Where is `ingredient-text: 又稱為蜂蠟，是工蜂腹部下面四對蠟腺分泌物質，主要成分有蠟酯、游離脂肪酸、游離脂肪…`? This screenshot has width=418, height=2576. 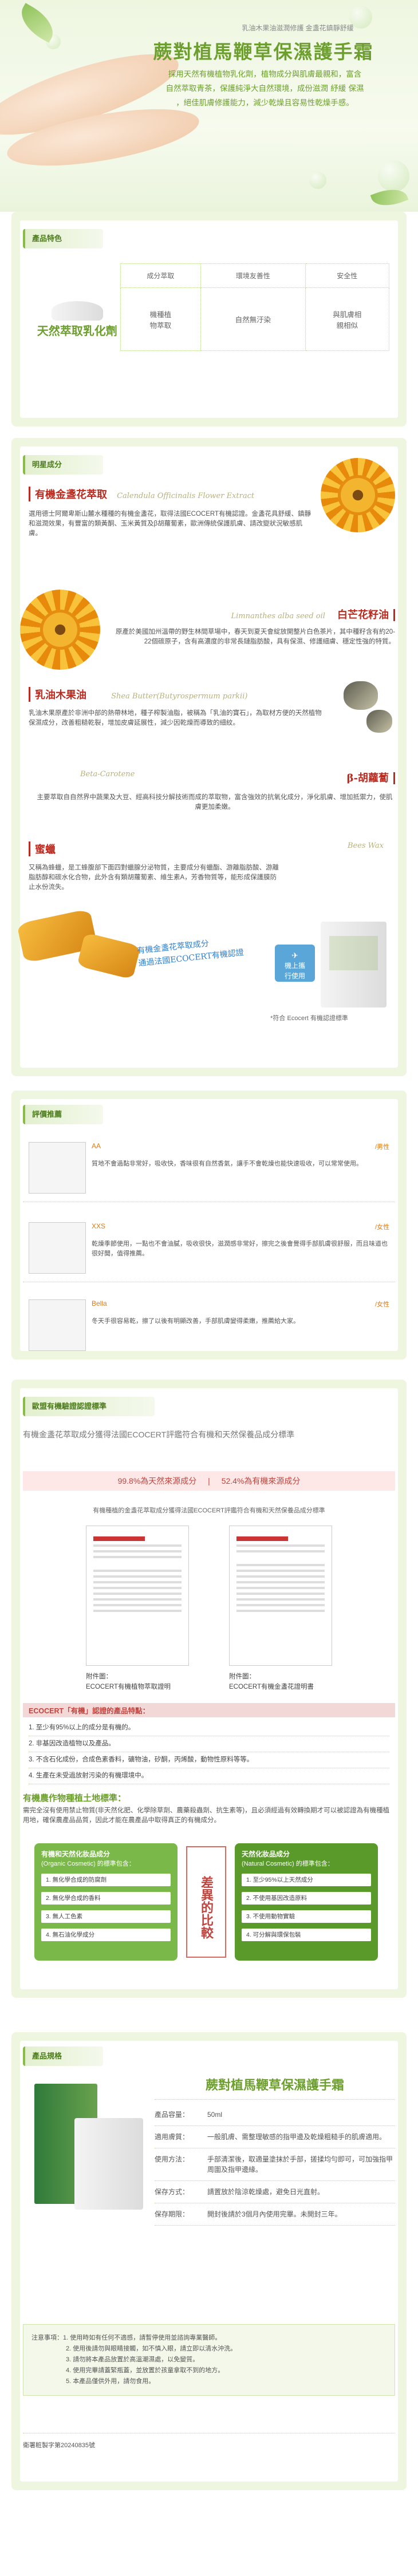
ingredient-text: 又稱為蜂蠟，是工蜂腹部下面四對蠟腺分泌物質，主要成分有蠟酯、游離脂肪酸、游離脂肪… is located at coordinates (154, 877).